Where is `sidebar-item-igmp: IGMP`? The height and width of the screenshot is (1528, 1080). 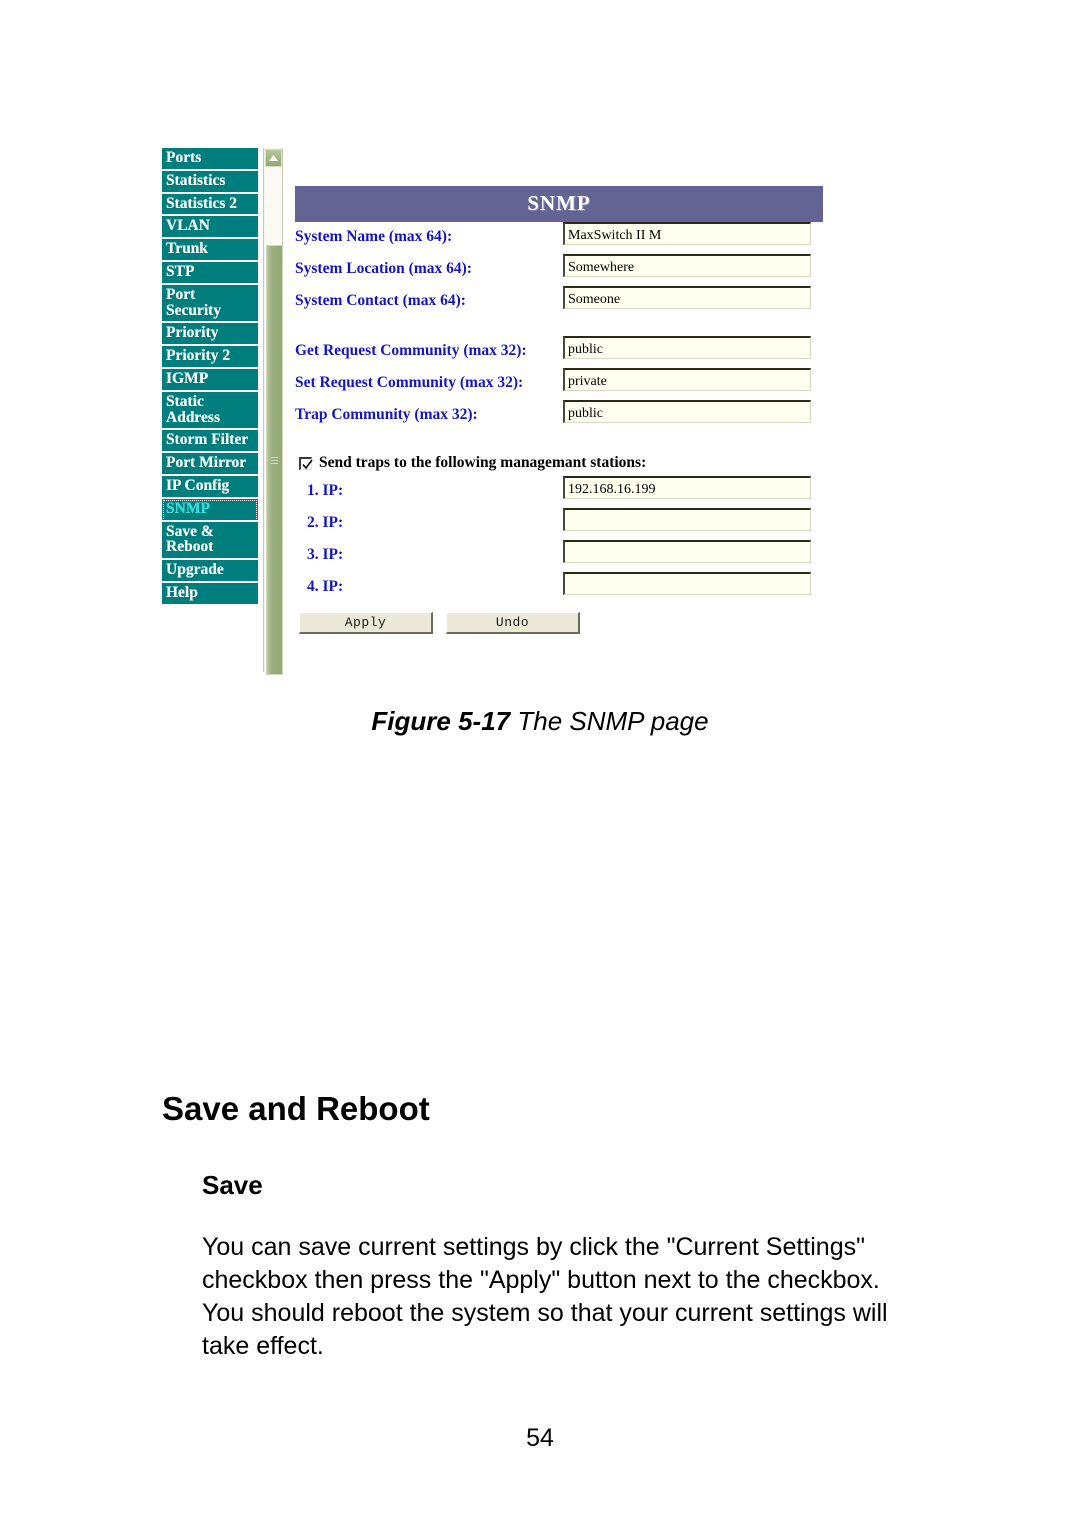
sidebar-item-igmp: IGMP is located at coordinates (210, 380).